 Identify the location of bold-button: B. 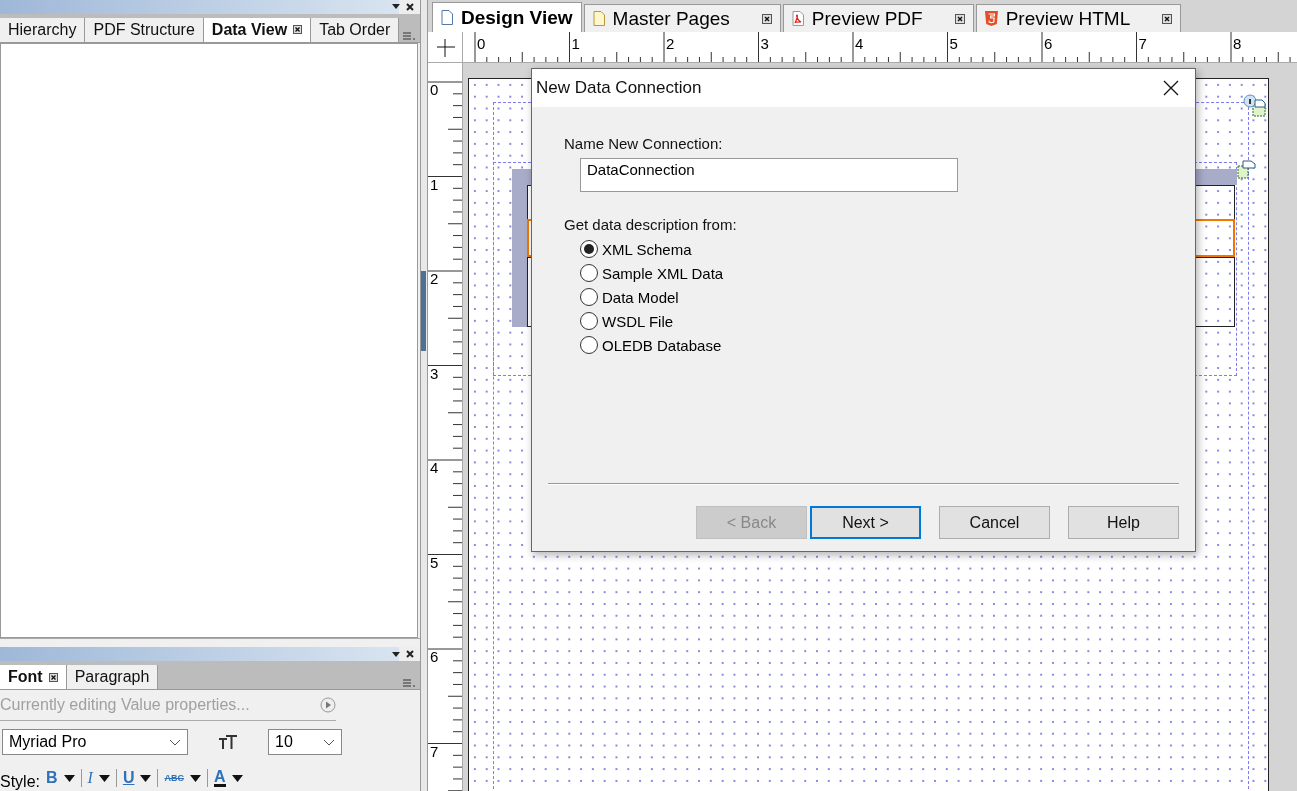
(52, 778).